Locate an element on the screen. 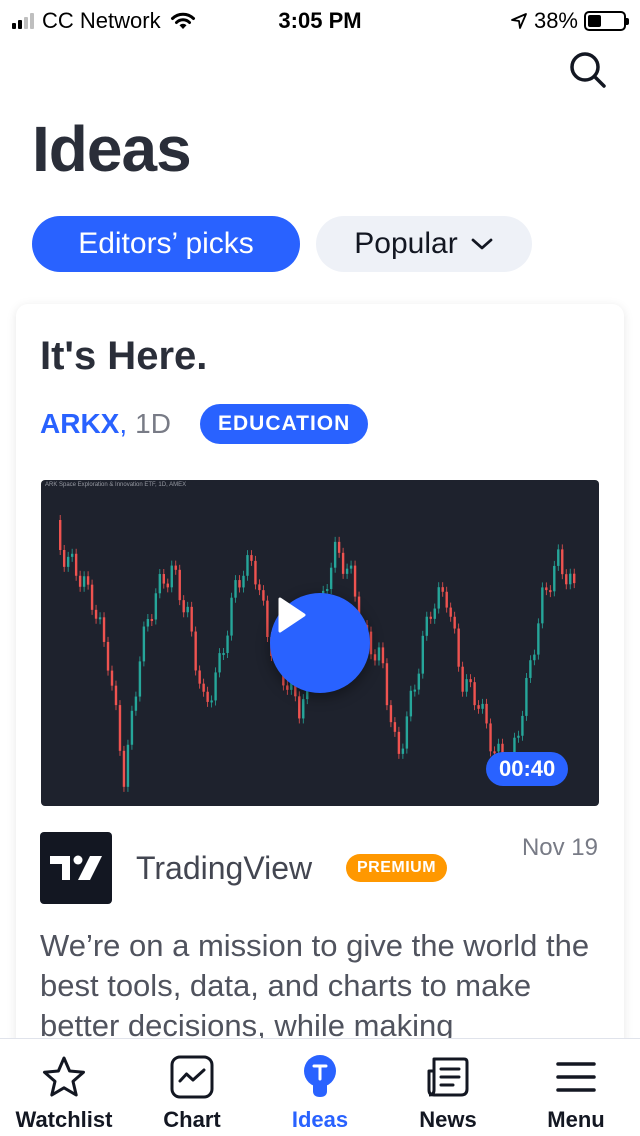 This screenshot has height=1136, width=640. editors-picks-chip: Editors’ picks is located at coordinates (166, 244).